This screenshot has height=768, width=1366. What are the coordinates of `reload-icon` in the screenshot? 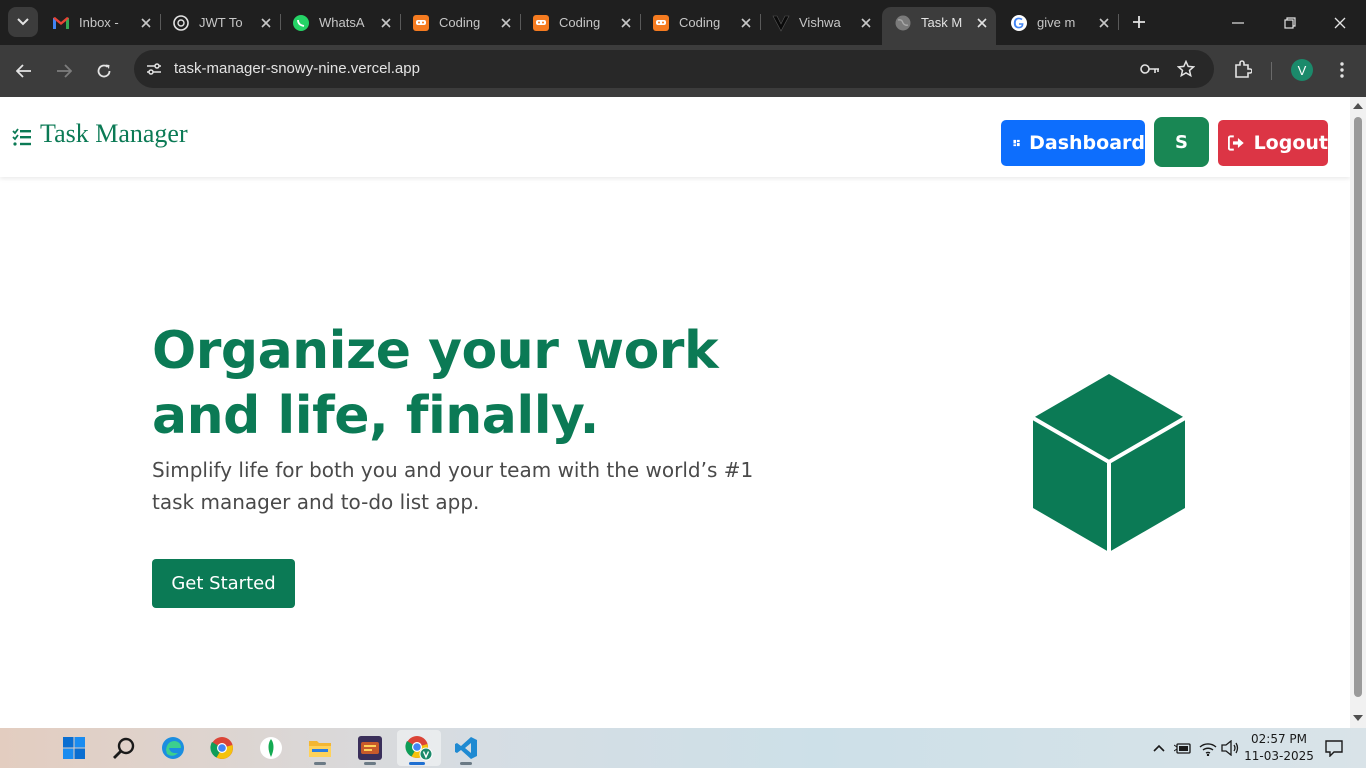 It's located at (104, 71).